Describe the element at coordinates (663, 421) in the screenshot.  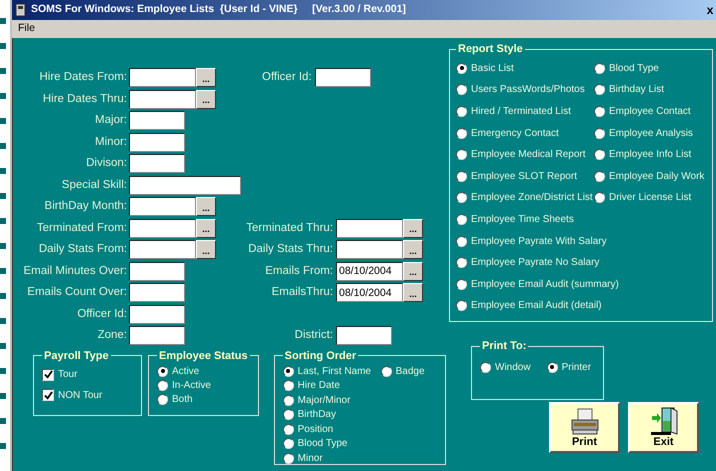
I see `exit-door-icon` at that location.